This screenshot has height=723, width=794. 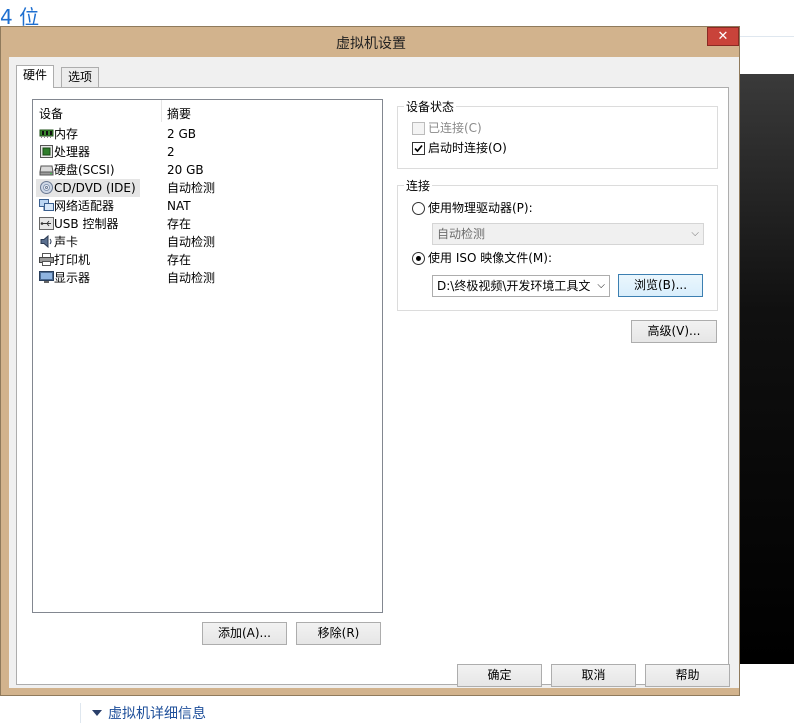 I want to click on help-button: 帮助, so click(x=687, y=675).